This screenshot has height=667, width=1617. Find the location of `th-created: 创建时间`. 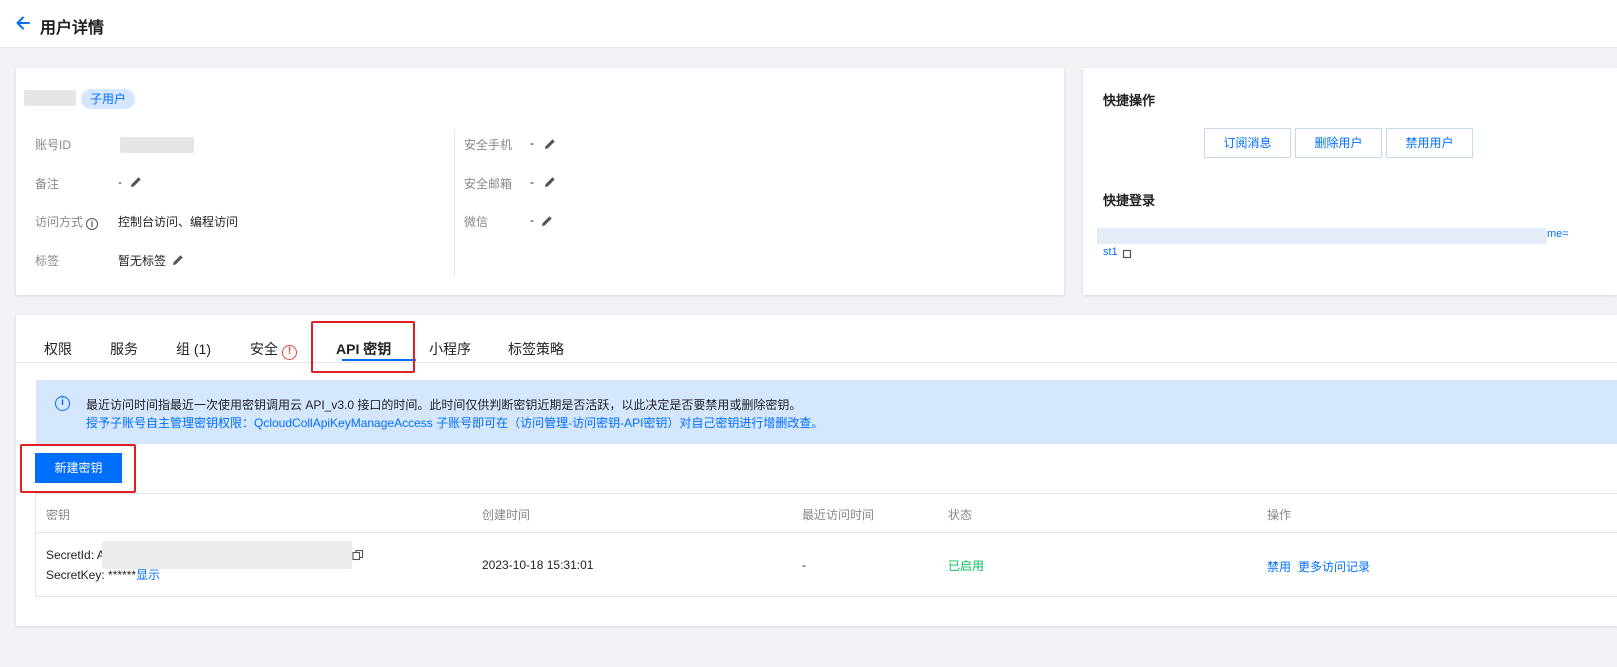

th-created: 创建时间 is located at coordinates (506, 515).